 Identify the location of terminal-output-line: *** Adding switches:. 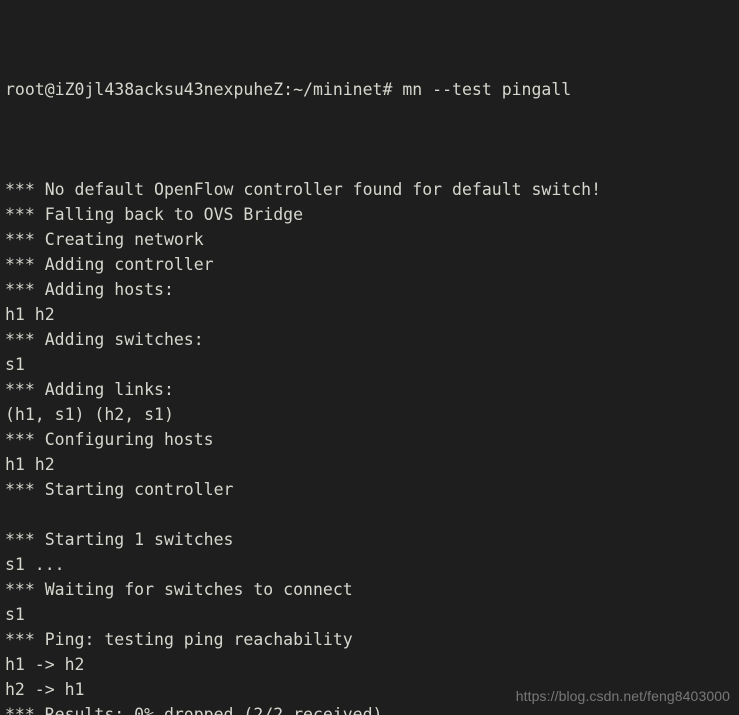
(104, 339).